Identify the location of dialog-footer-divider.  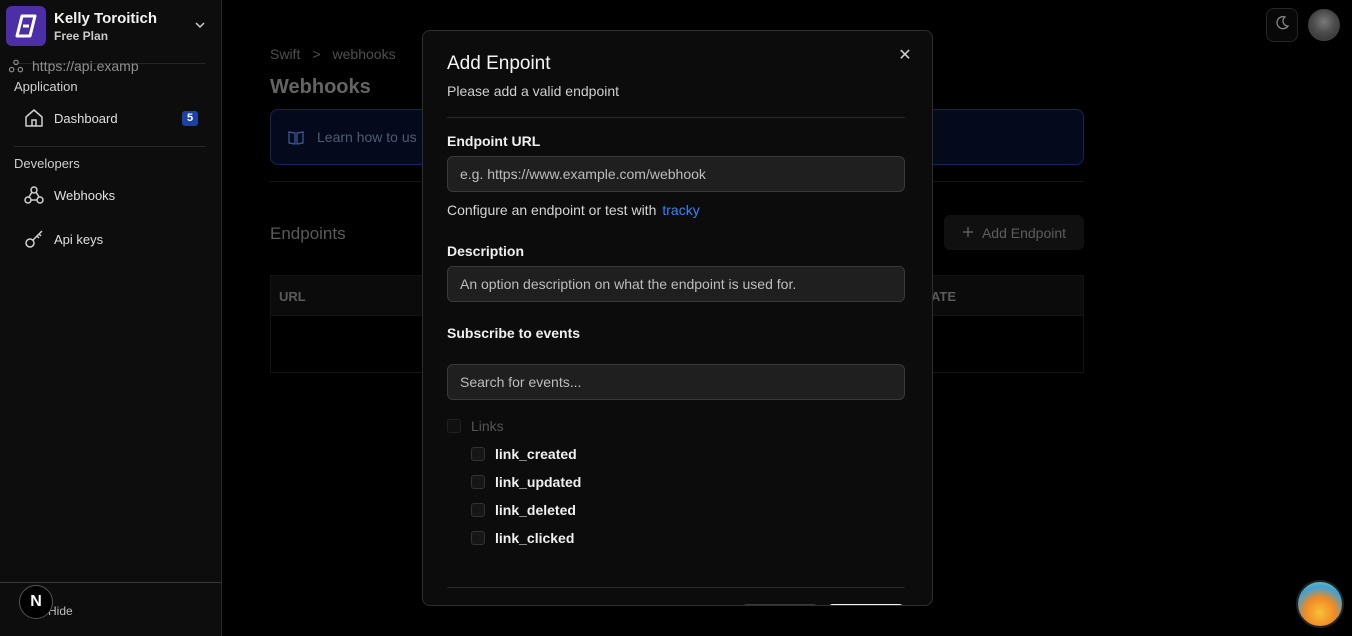
(676, 587).